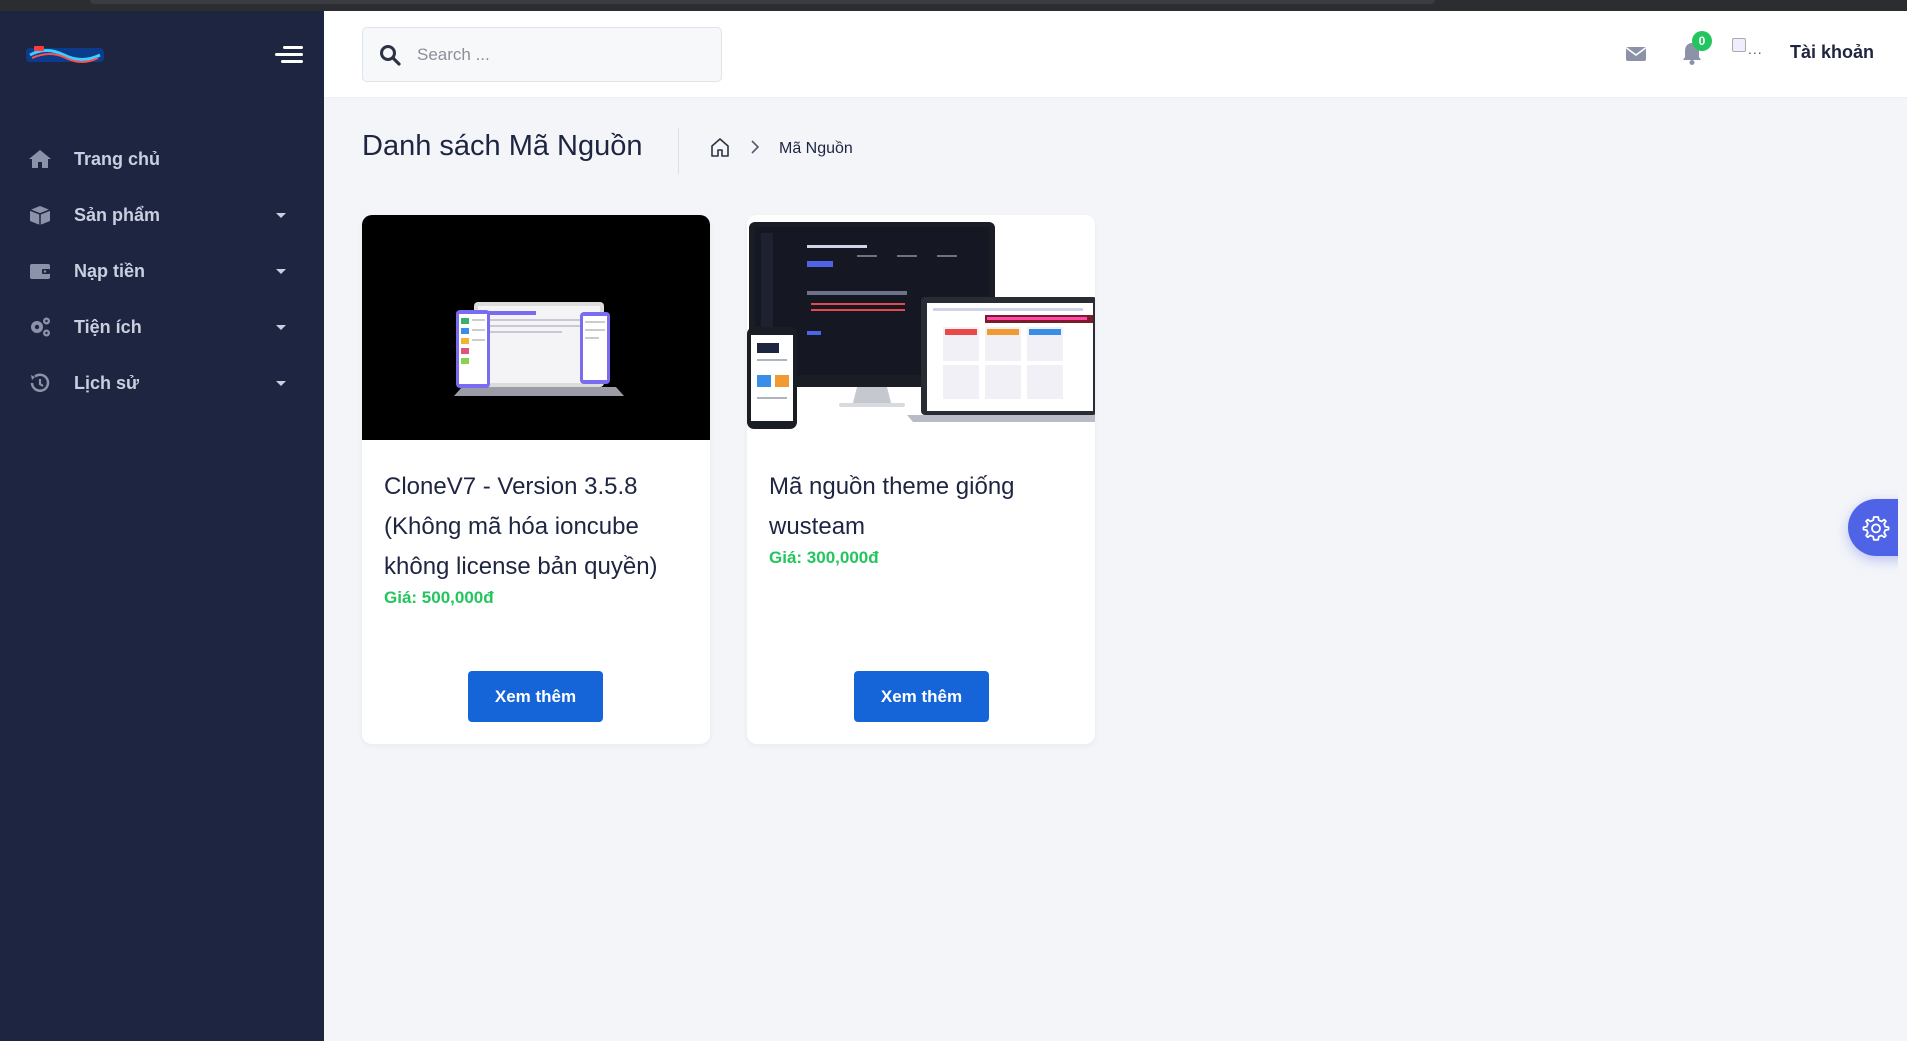 This screenshot has height=1041, width=1907. What do you see at coordinates (816, 148) in the screenshot?
I see `breadcrumb-current: Mã Nguồn` at bounding box center [816, 148].